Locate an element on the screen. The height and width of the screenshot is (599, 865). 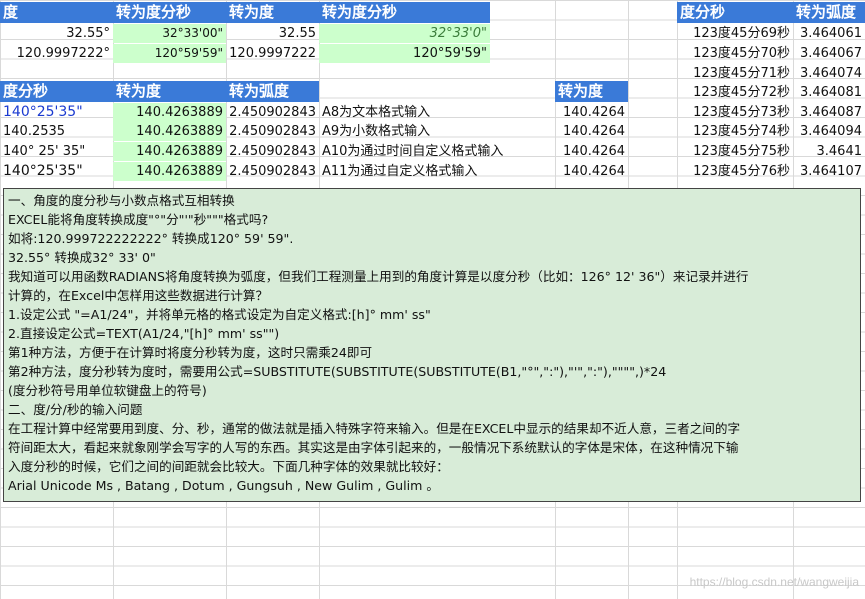
notes-line: 32.55° 转换成32° 33' 0" is located at coordinates (82, 257).